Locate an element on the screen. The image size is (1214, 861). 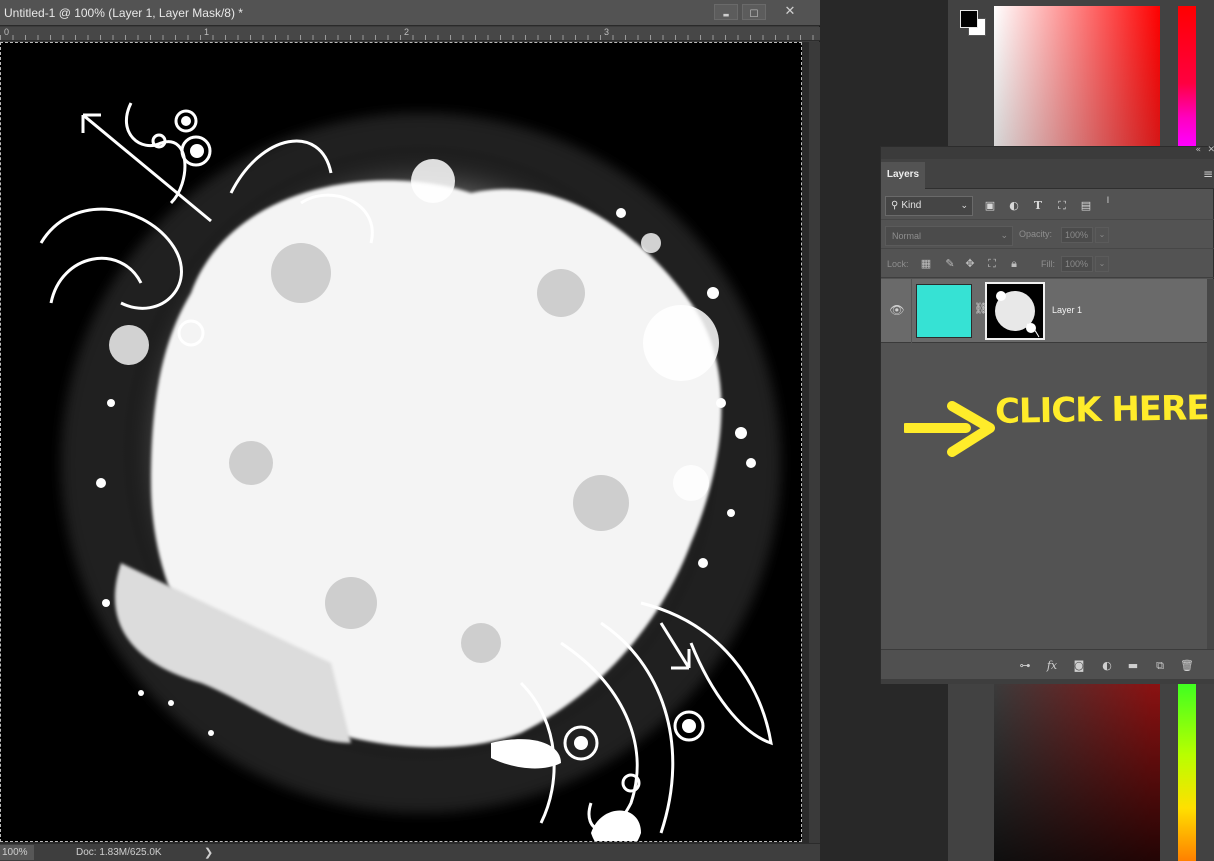
type-filter-icon: T is located at coordinates (1038, 206).